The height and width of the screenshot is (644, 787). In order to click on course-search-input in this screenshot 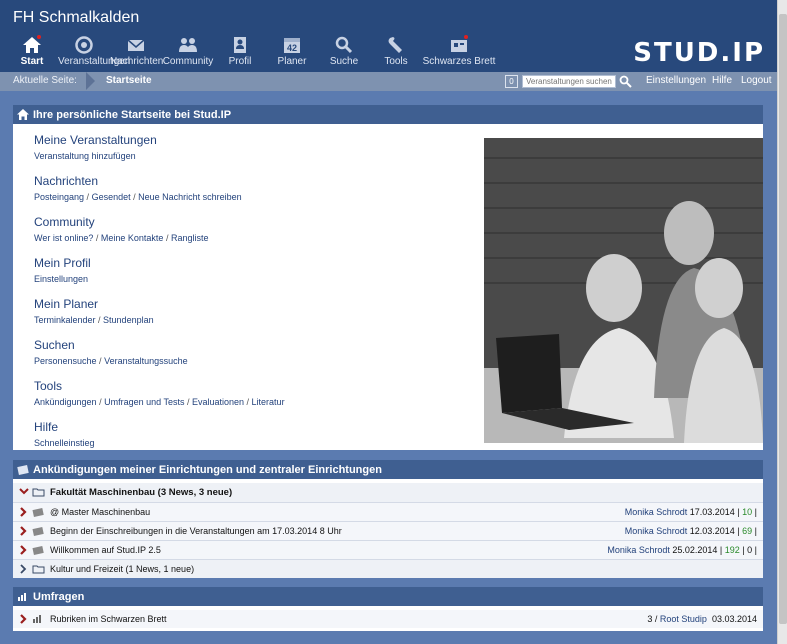, I will do `click(569, 81)`.